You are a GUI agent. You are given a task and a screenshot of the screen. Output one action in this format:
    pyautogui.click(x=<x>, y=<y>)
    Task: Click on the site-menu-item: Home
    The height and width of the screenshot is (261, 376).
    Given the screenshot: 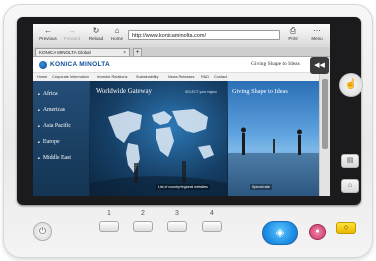 What is the action you would take?
    pyautogui.click(x=42, y=77)
    